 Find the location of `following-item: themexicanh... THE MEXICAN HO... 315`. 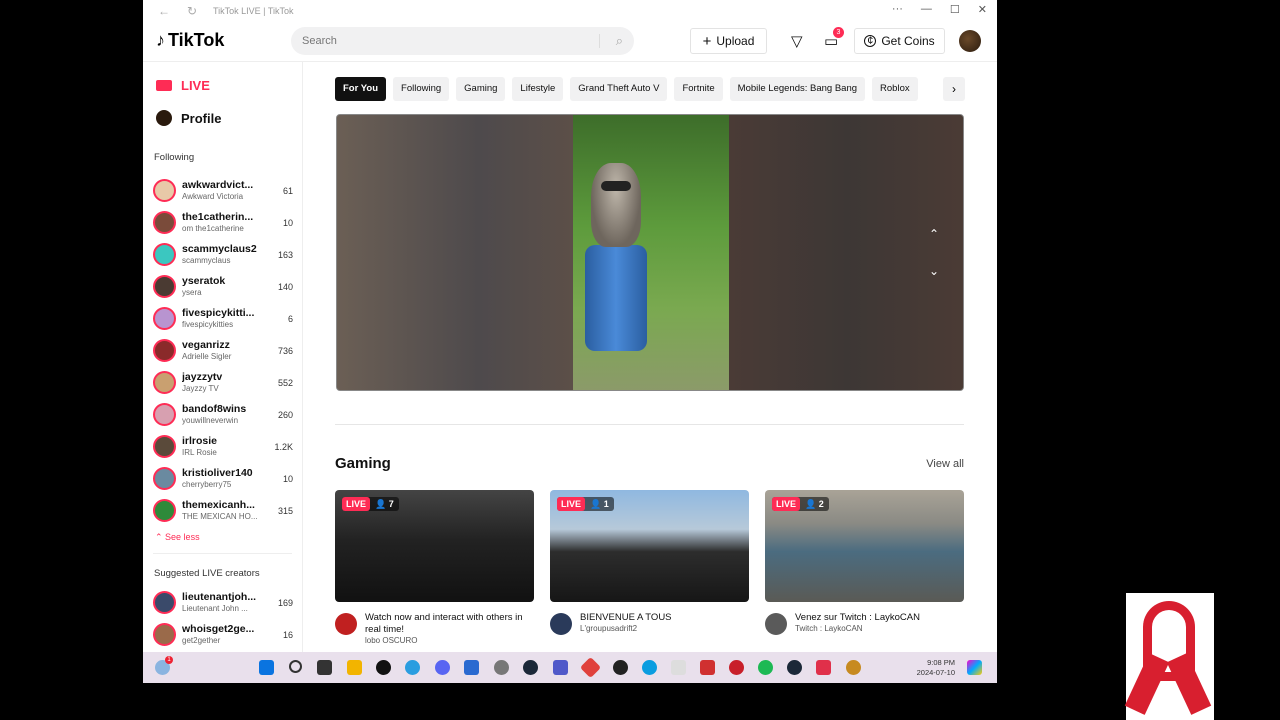

following-item: themexicanh... THE MEXICAN HO... 315 is located at coordinates (224, 512).